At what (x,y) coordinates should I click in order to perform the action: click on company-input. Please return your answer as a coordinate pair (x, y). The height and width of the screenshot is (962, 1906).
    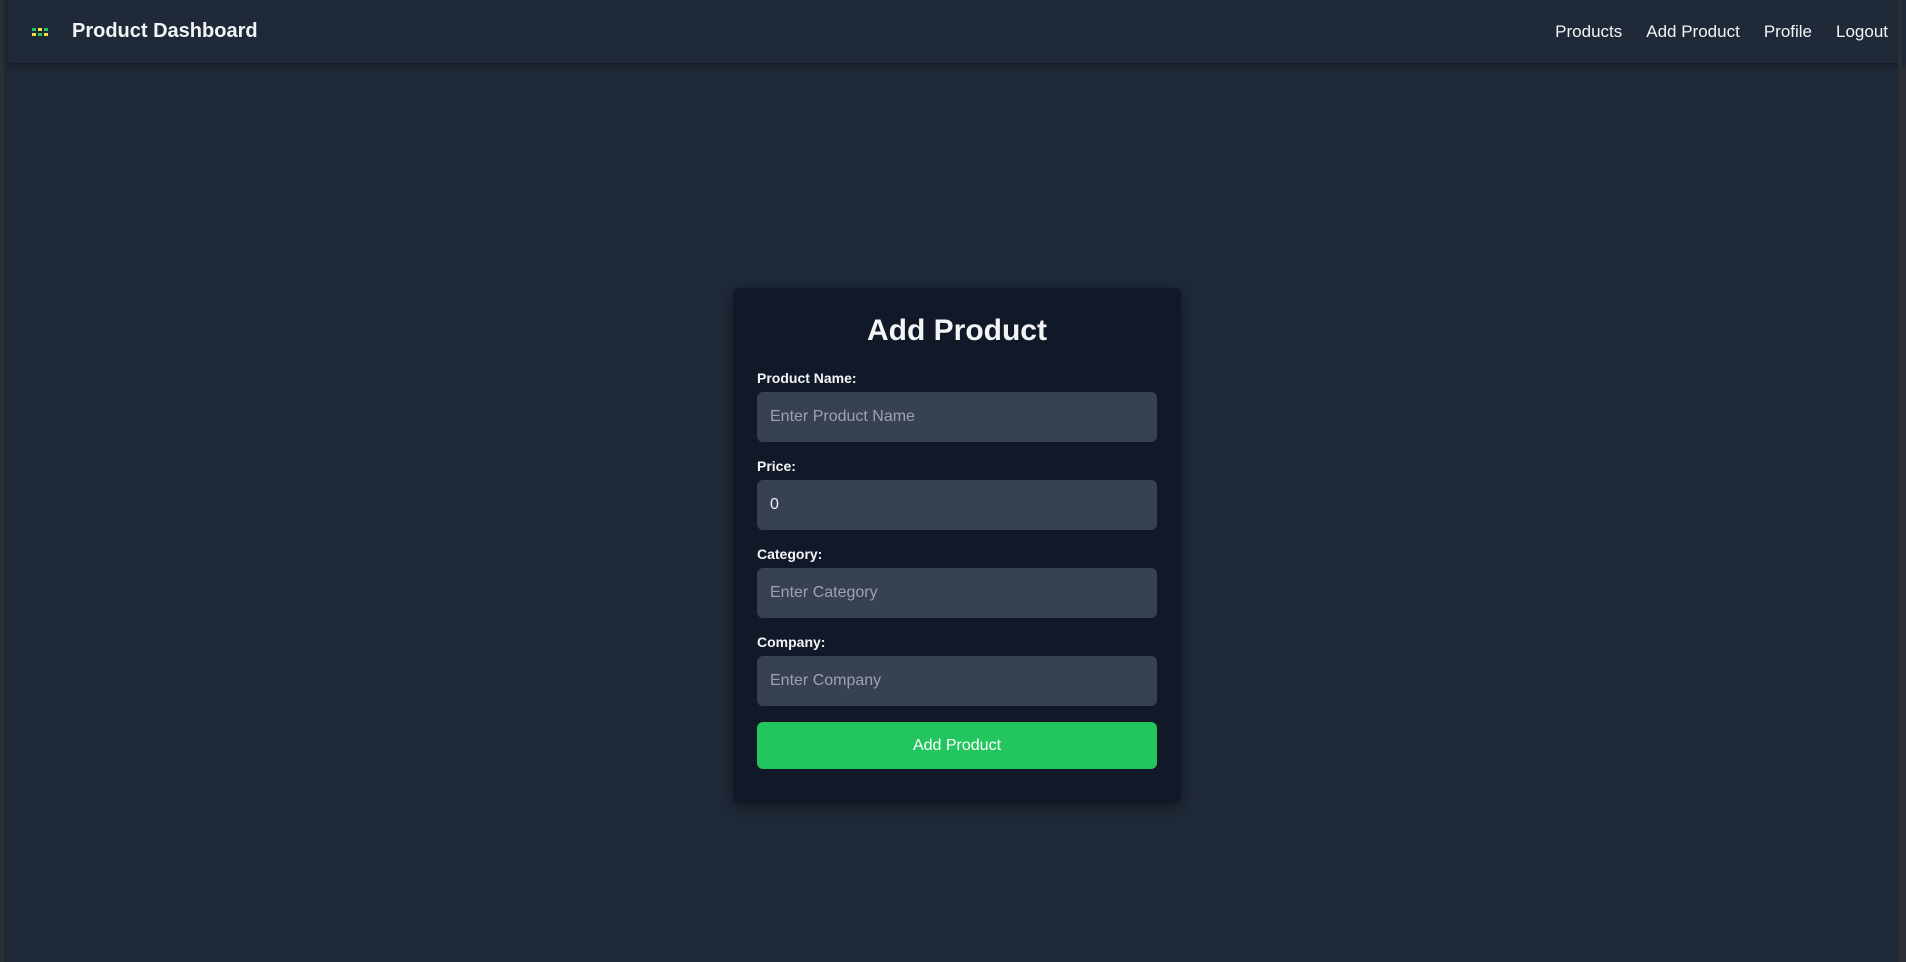
    Looking at the image, I should click on (957, 681).